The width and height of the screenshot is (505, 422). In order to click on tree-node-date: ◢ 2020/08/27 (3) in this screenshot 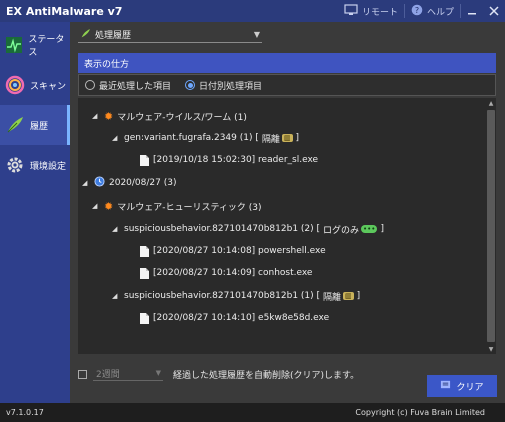, I will do `click(129, 183)`.